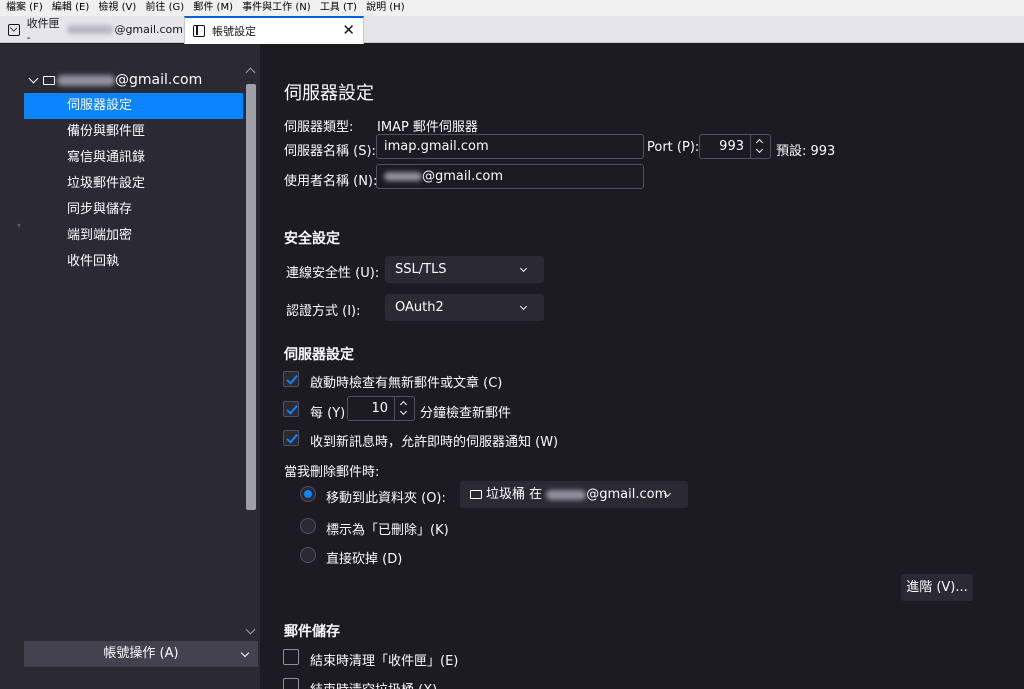 This screenshot has height=689, width=1024. I want to click on settings-tab-icon, so click(199, 31).